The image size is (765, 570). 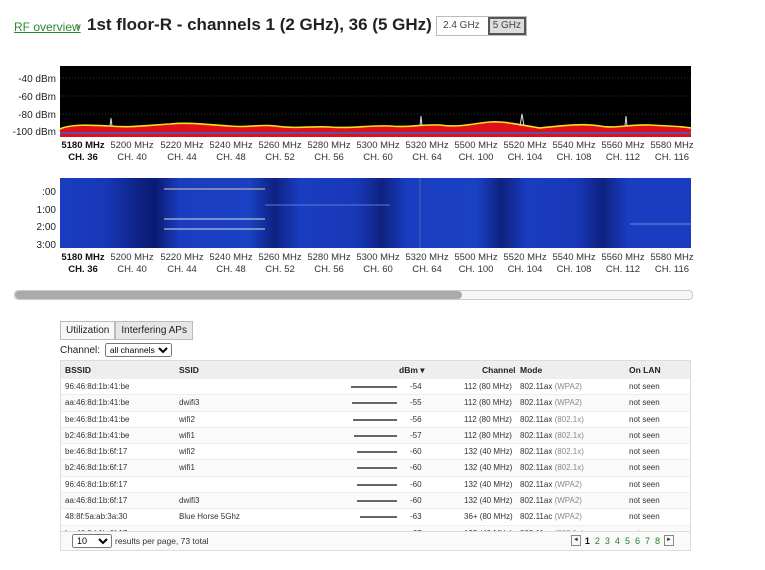 What do you see at coordinates (488, 484) in the screenshot?
I see `cell-channel: 132 (40 MHz)` at bounding box center [488, 484].